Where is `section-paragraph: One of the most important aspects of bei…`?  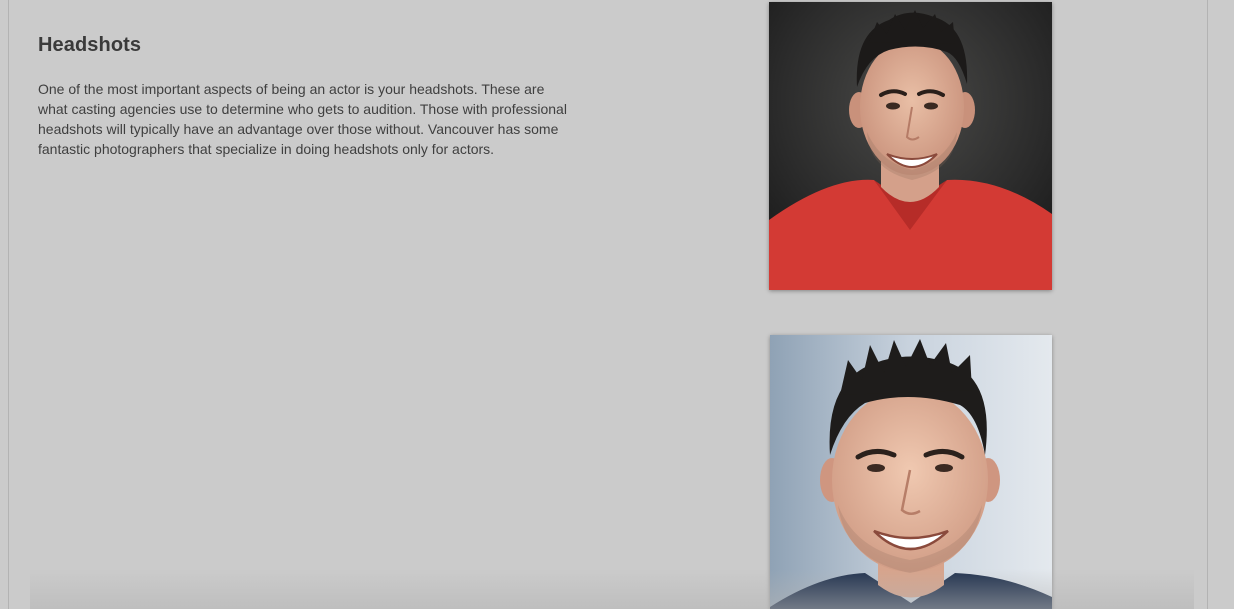
section-paragraph: One of the most important aspects of bei… is located at coordinates (302, 119).